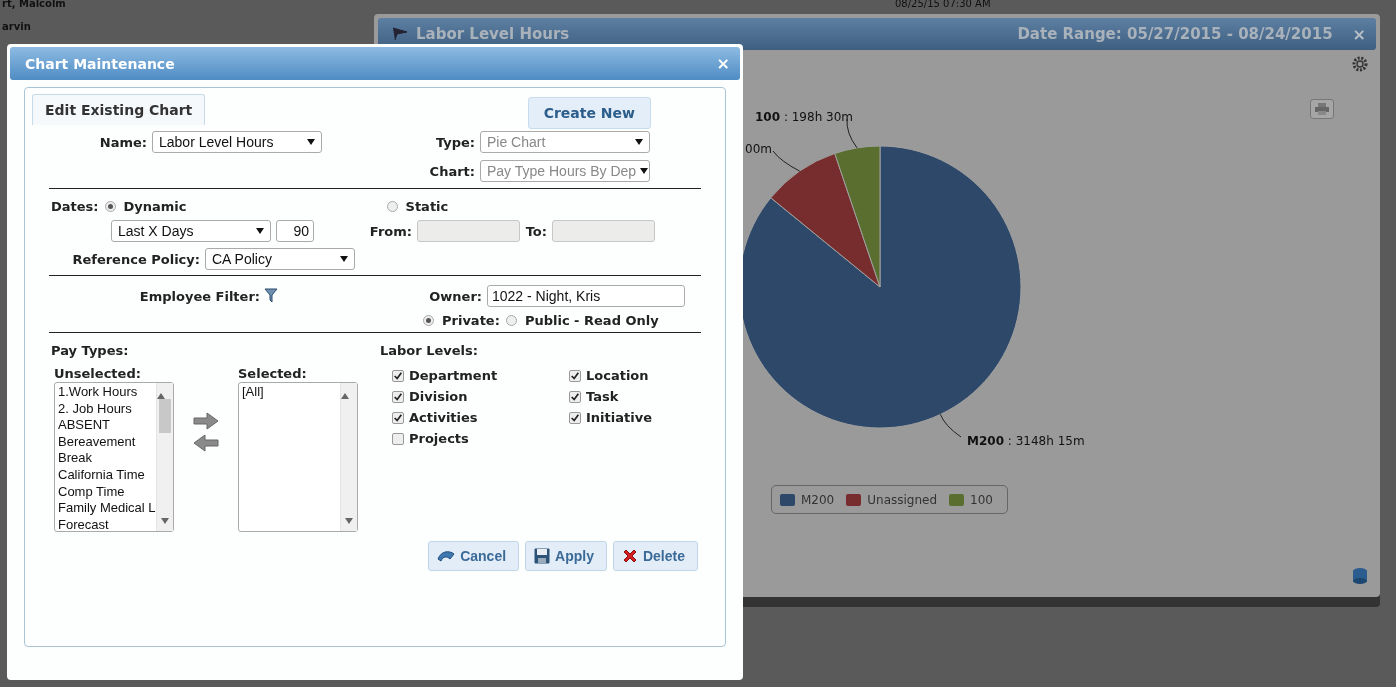 This screenshot has height=687, width=1396. Describe the element at coordinates (943, 4) in the screenshot. I see `table-cell-text: 08/25/15 07:30 AM` at that location.